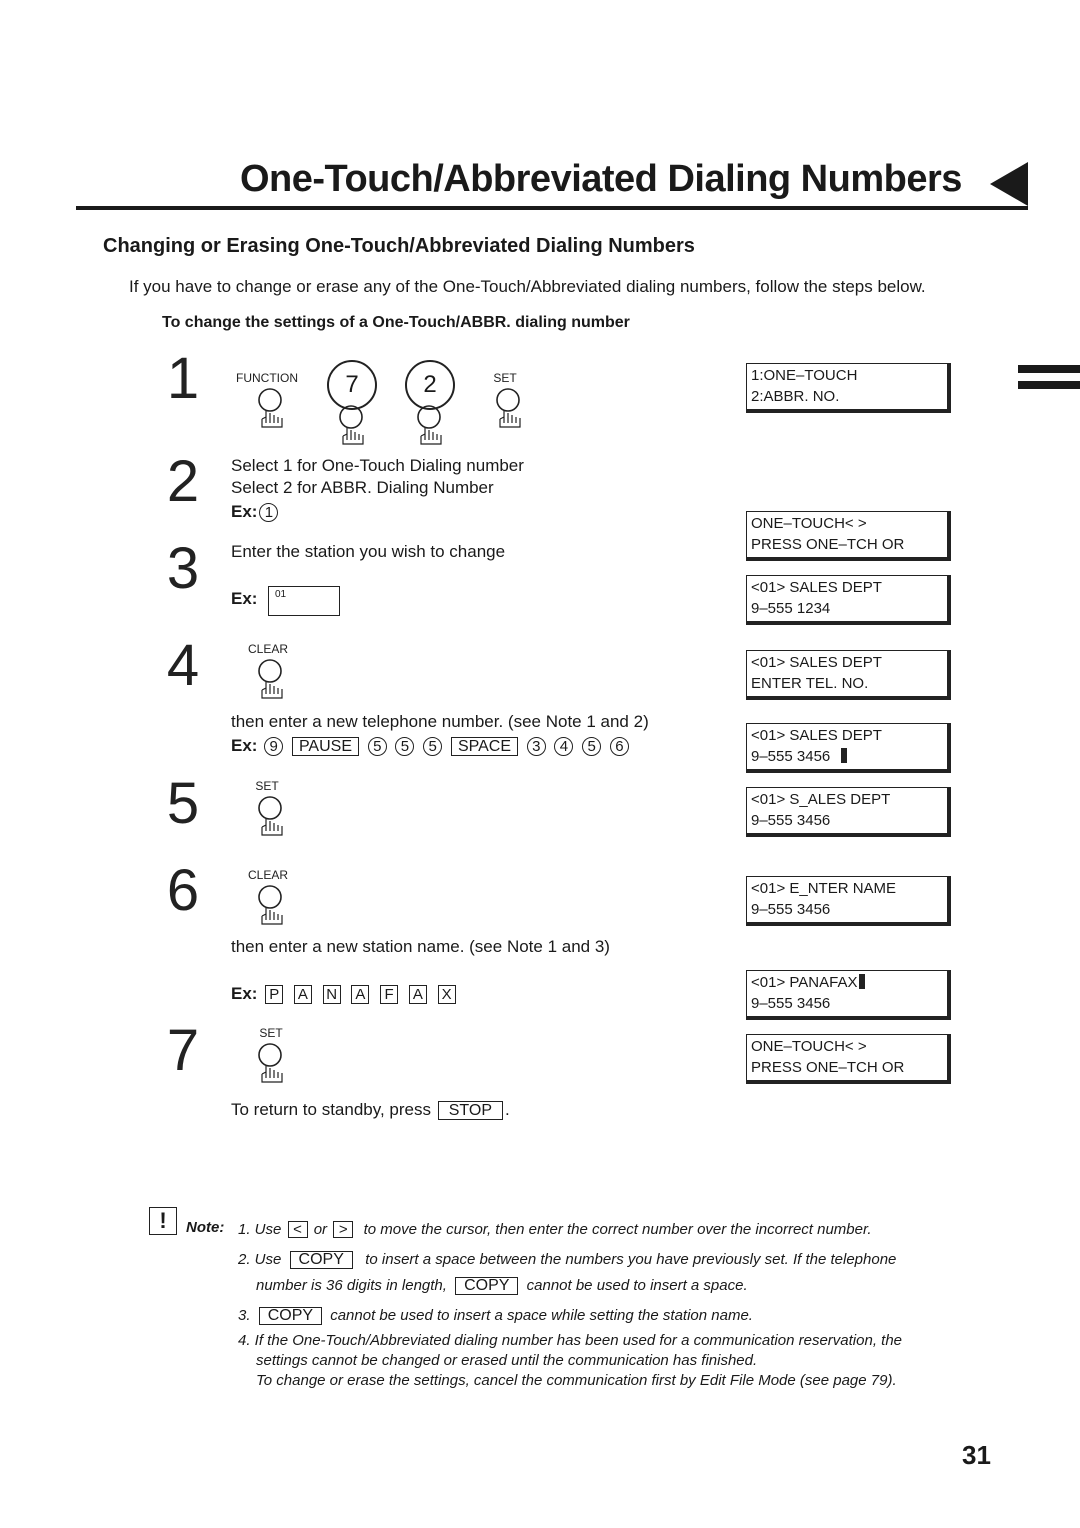  I want to click on lcd-display: <01> SALES DEPT ENTER TEL. NO., so click(848, 675).